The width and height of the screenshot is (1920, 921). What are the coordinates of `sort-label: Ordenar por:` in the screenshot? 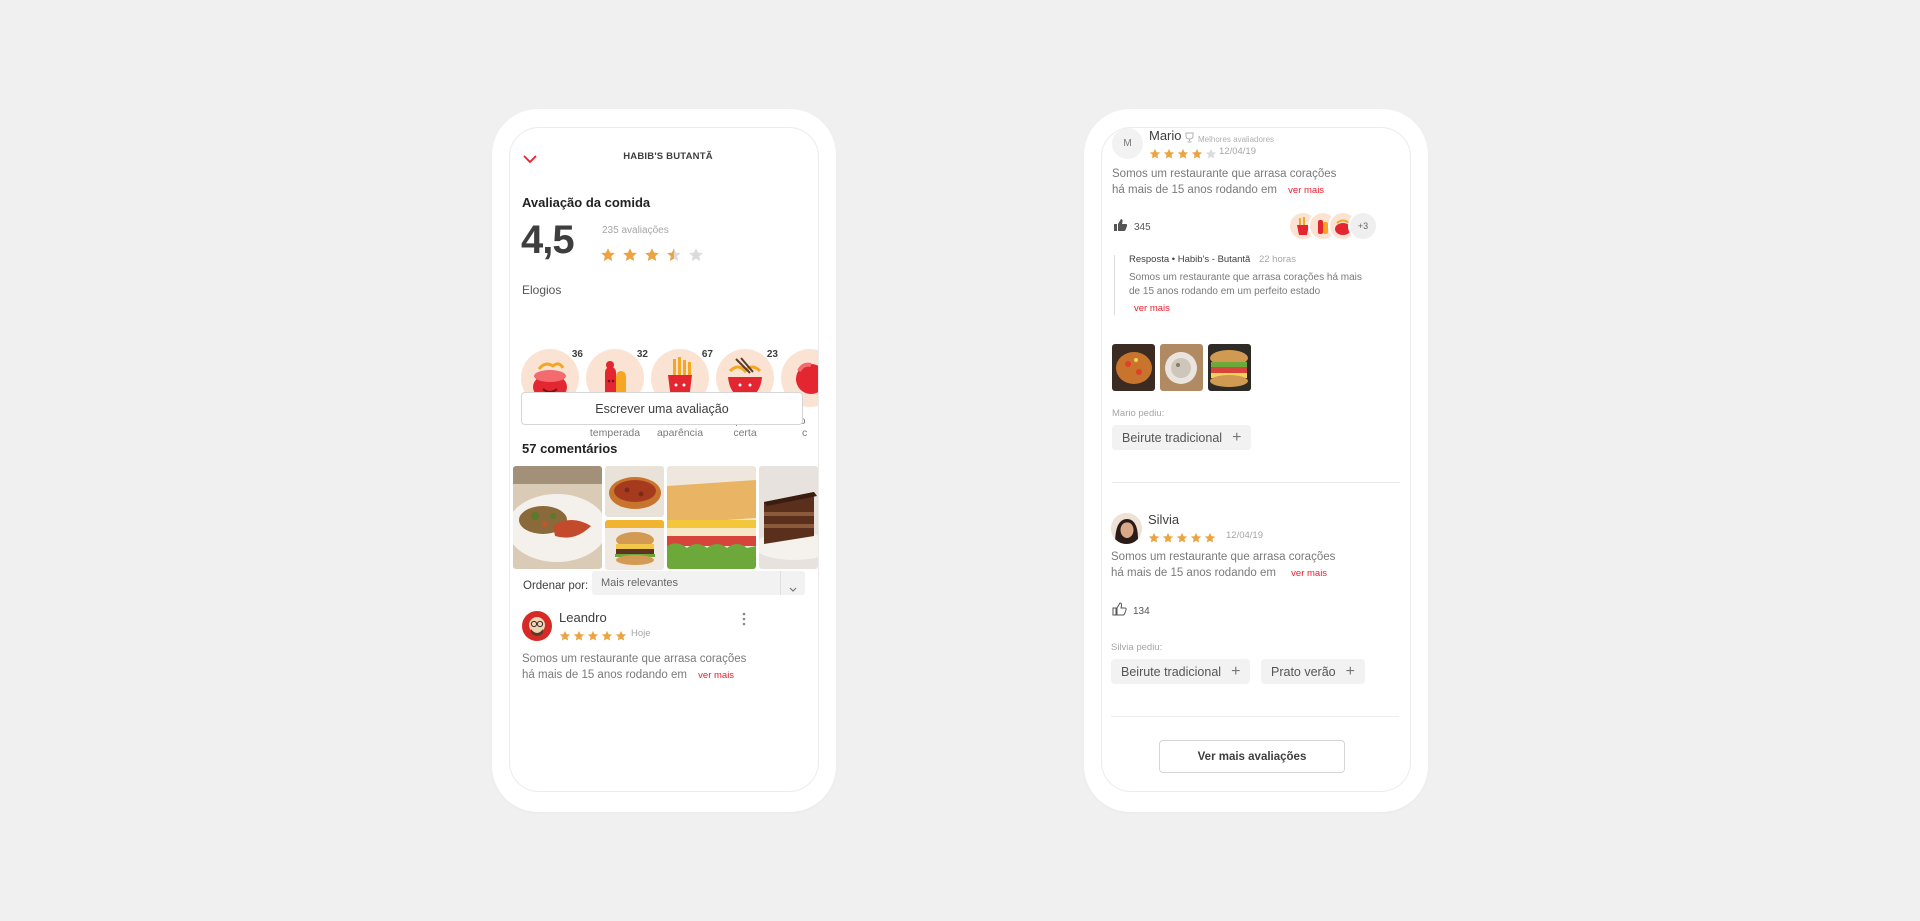 It's located at (556, 586).